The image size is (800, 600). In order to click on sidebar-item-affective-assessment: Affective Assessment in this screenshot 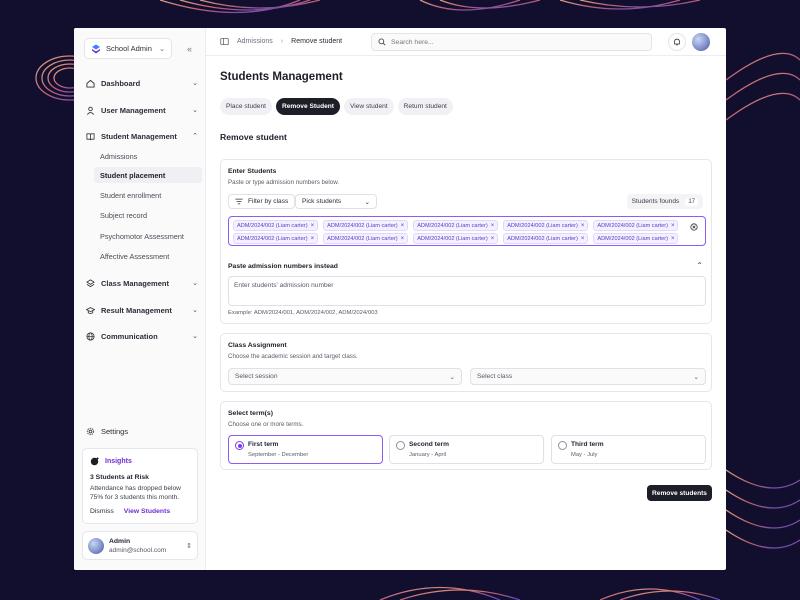, I will do `click(148, 256)`.